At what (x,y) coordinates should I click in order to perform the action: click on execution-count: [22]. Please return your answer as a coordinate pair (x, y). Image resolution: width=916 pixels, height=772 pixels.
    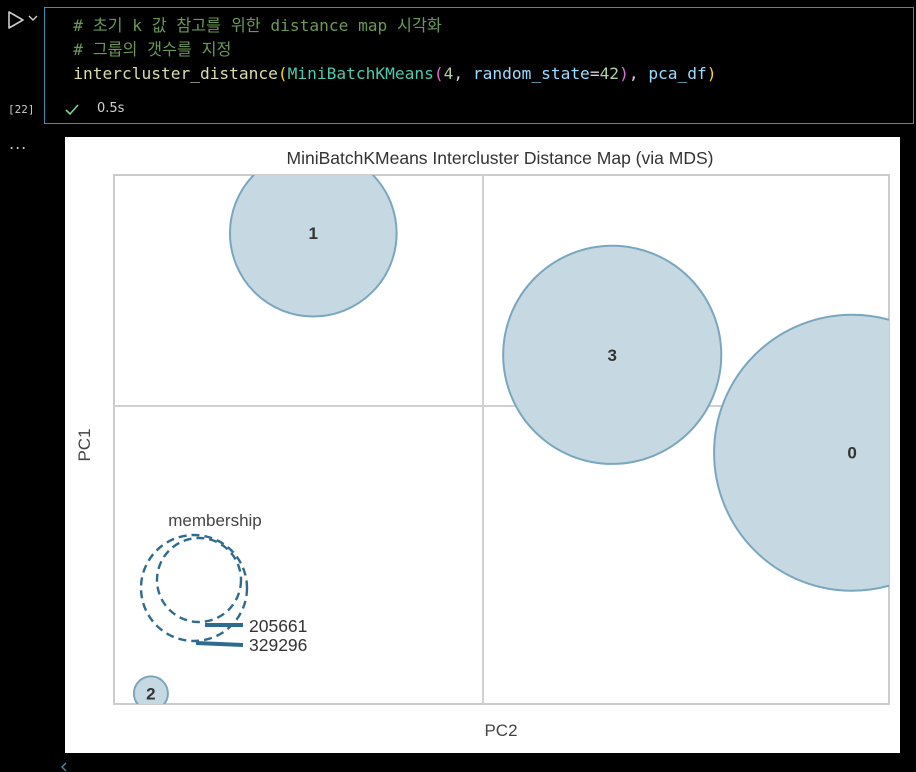
    Looking at the image, I should click on (21, 109).